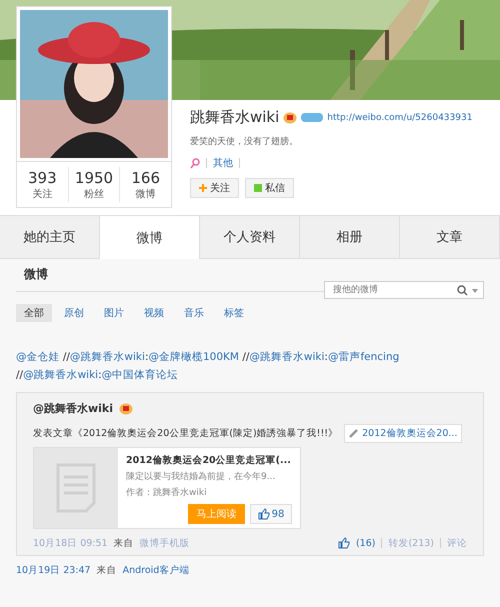 The image size is (500, 607). Describe the element at coordinates (140, 375) in the screenshot. I see `mention-link: @中国体育论坛` at that location.